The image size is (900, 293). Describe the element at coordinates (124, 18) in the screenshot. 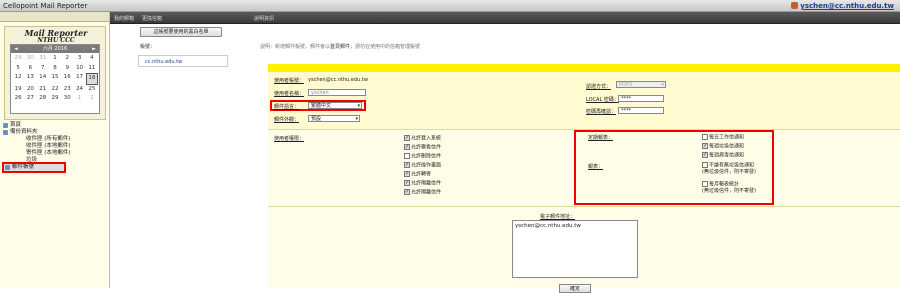

I see `toolbar-item-mailbox: 我的郵箱` at that location.